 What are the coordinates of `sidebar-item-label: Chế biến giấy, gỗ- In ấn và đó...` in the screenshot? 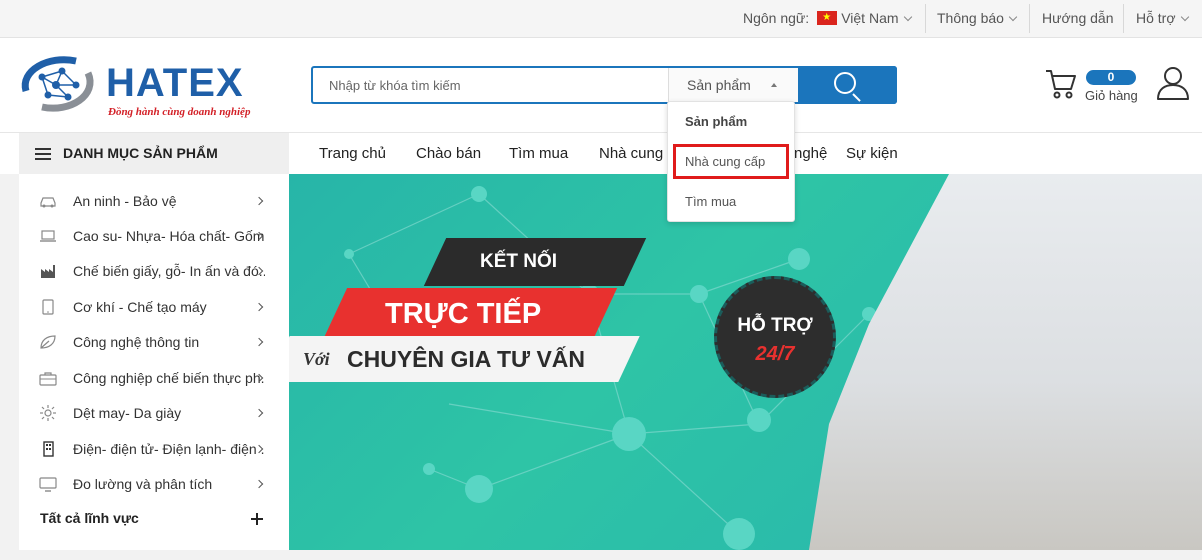 It's located at (169, 271).